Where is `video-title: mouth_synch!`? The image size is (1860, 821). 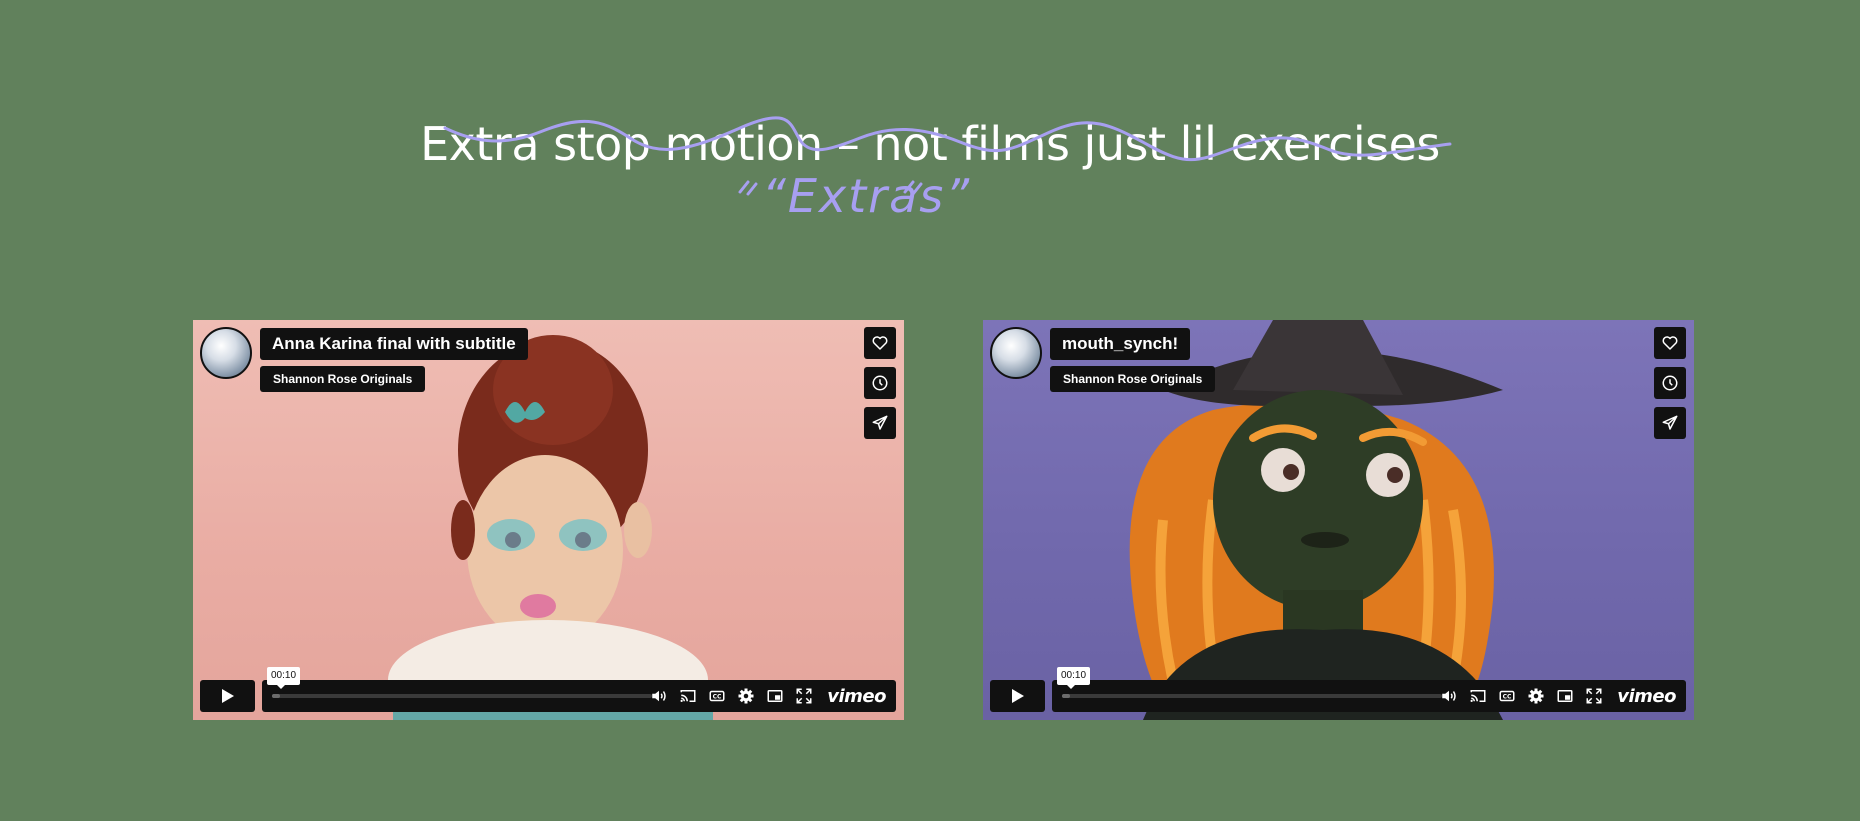 video-title: mouth_synch! is located at coordinates (1120, 344).